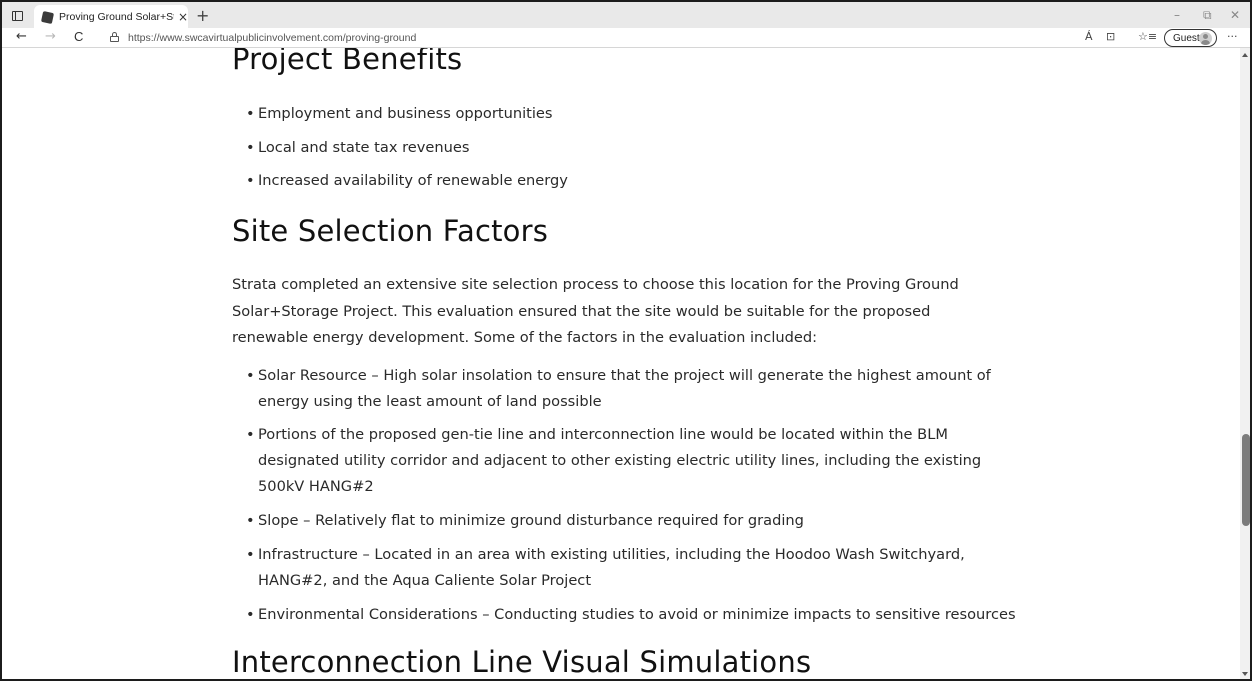 The width and height of the screenshot is (1252, 681). I want to click on close-window-button: ✕, so click(1235, 15).